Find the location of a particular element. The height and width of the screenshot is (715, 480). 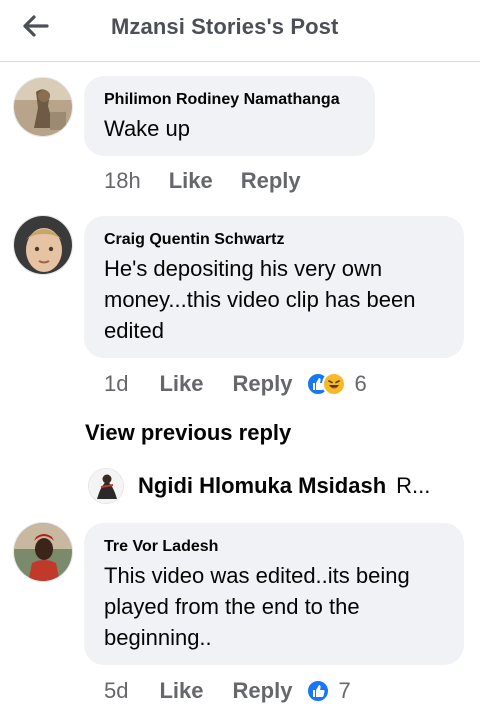

comment-text: Wake up is located at coordinates (147, 128).